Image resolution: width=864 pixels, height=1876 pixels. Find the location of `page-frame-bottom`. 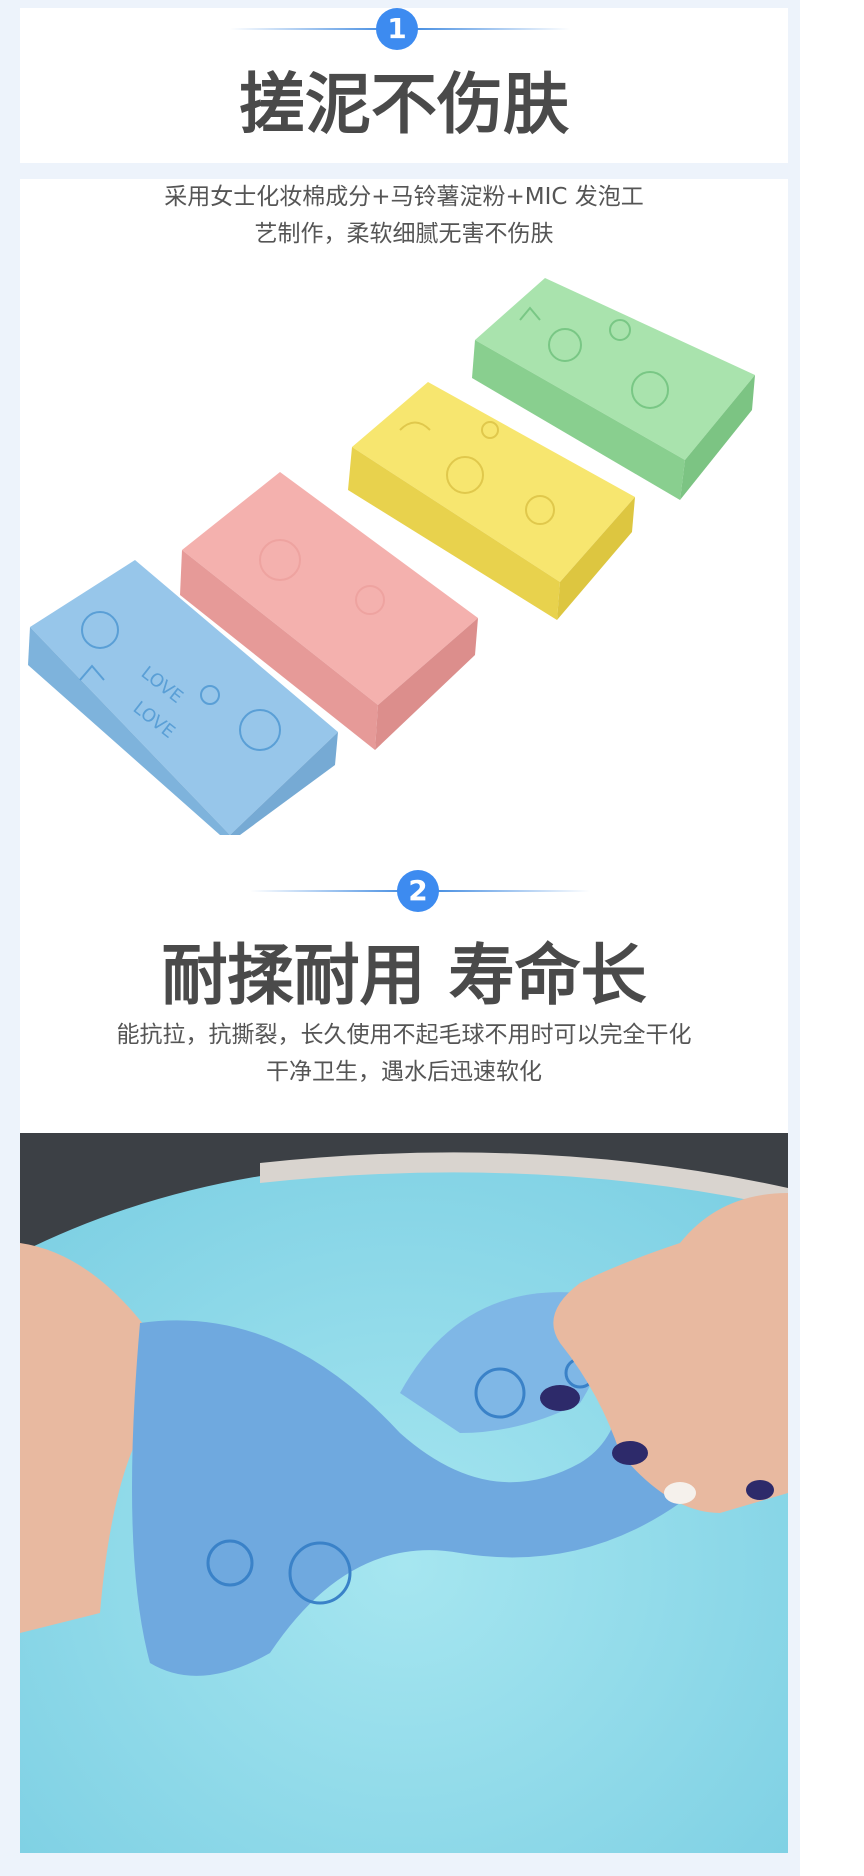

page-frame-bottom is located at coordinates (400, 1864).